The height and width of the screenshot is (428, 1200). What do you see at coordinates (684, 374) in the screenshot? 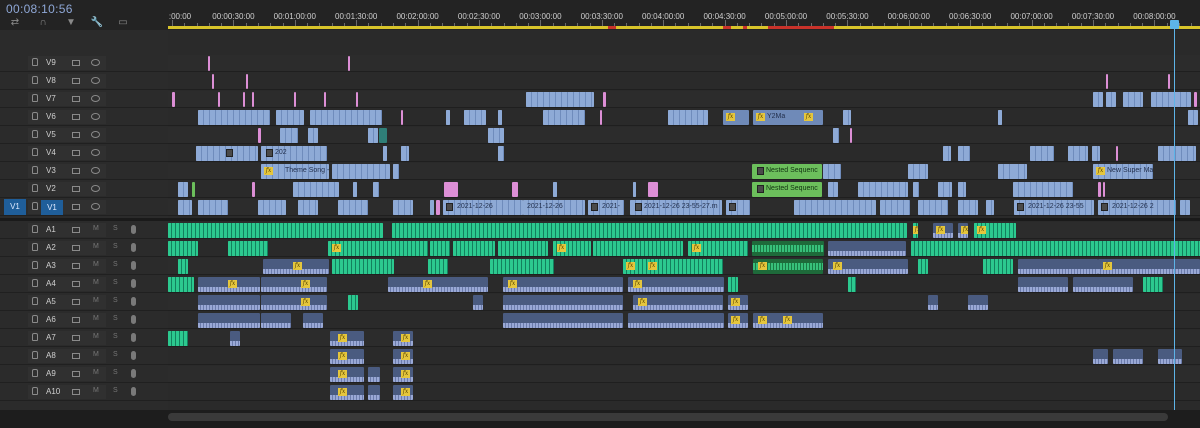
I see `lane-a9` at bounding box center [684, 374].